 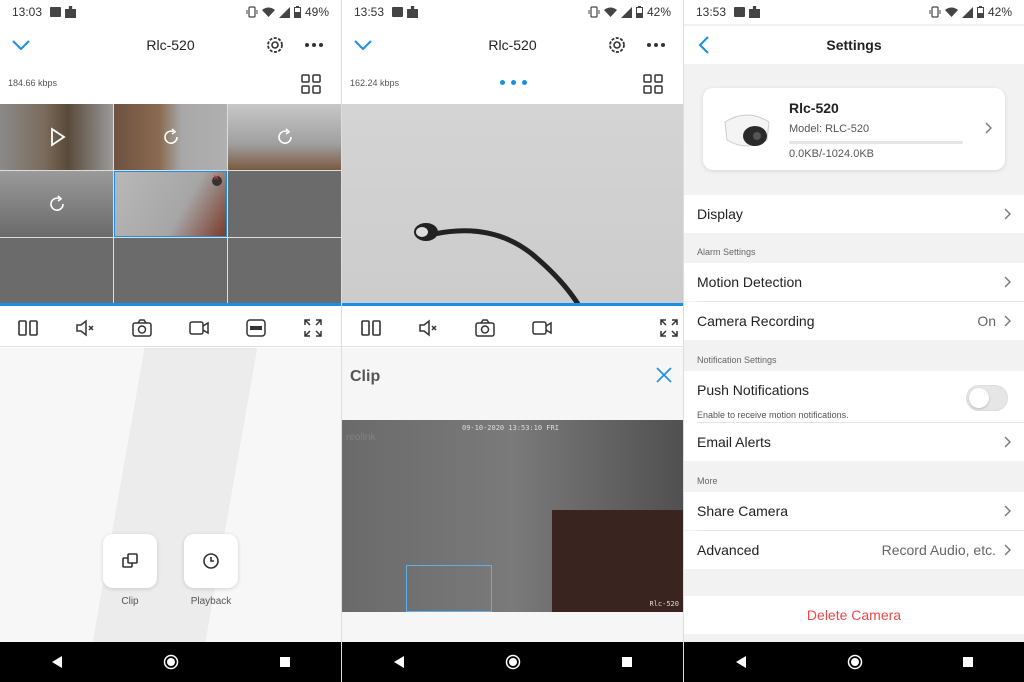 I want to click on vibrate-icon, so click(x=935, y=12).